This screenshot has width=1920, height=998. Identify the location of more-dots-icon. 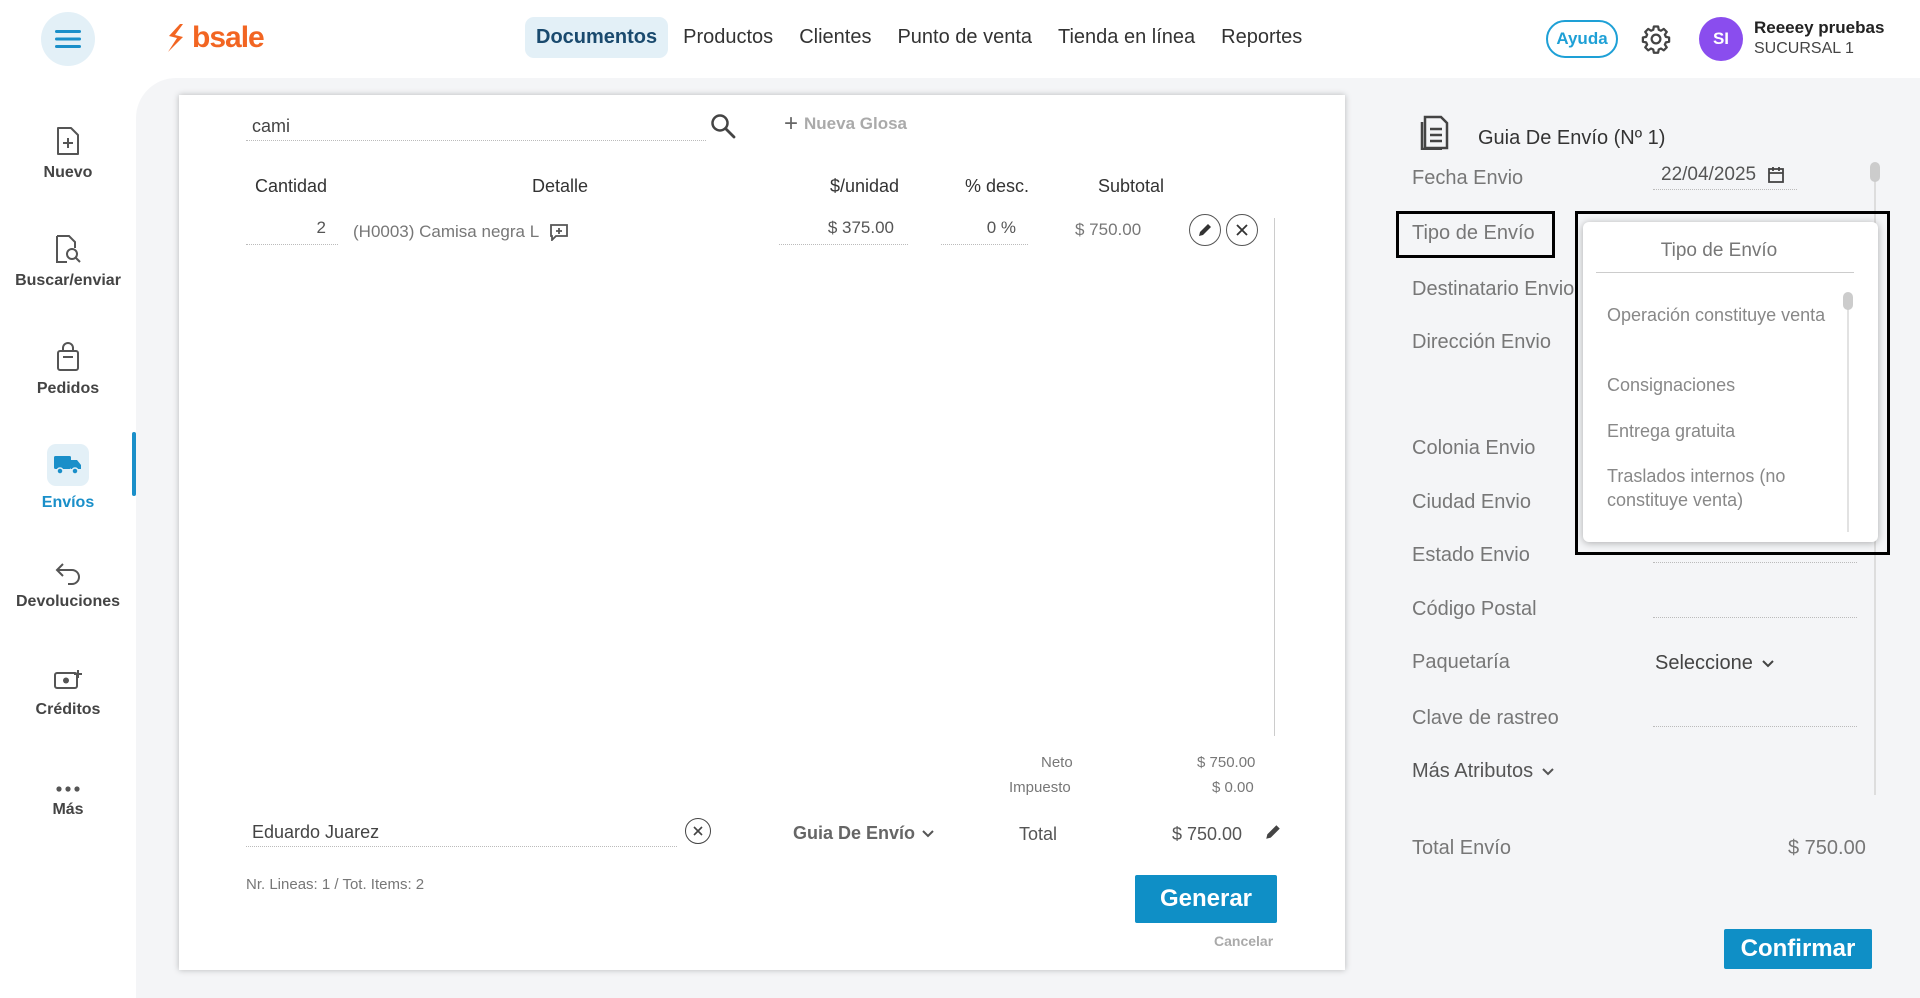
(68, 789).